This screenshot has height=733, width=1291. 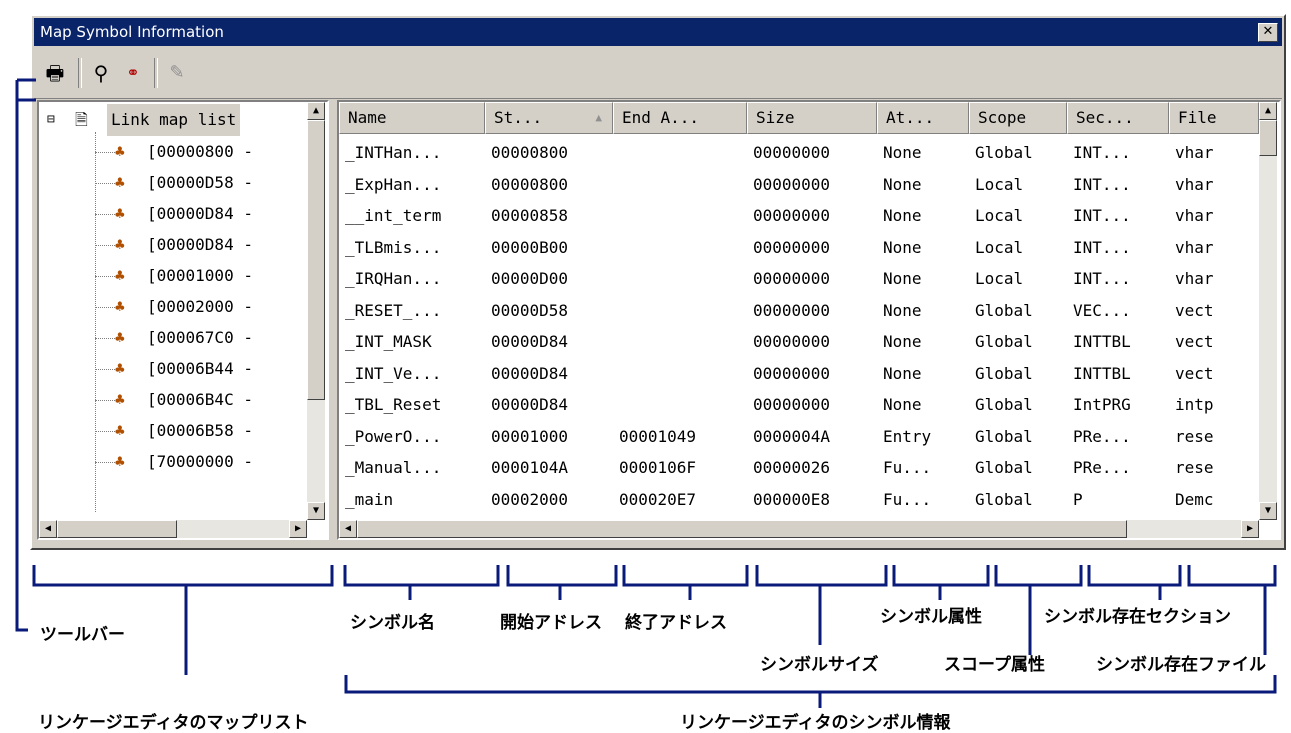 What do you see at coordinates (819, 665) in the screenshot?
I see `symbol-size-annotation: シンボルサイズ` at bounding box center [819, 665].